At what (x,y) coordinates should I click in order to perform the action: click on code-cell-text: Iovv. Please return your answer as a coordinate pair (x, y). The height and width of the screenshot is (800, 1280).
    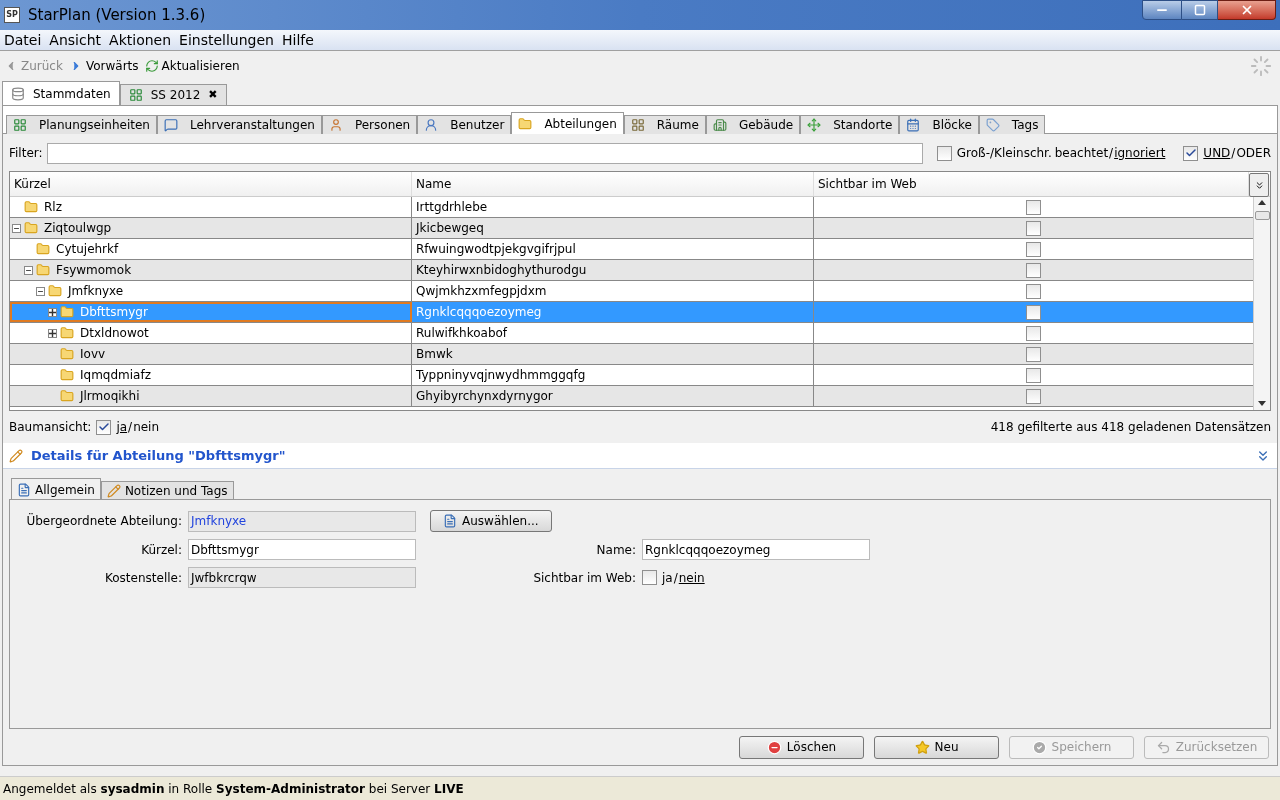
    Looking at the image, I should click on (93, 354).